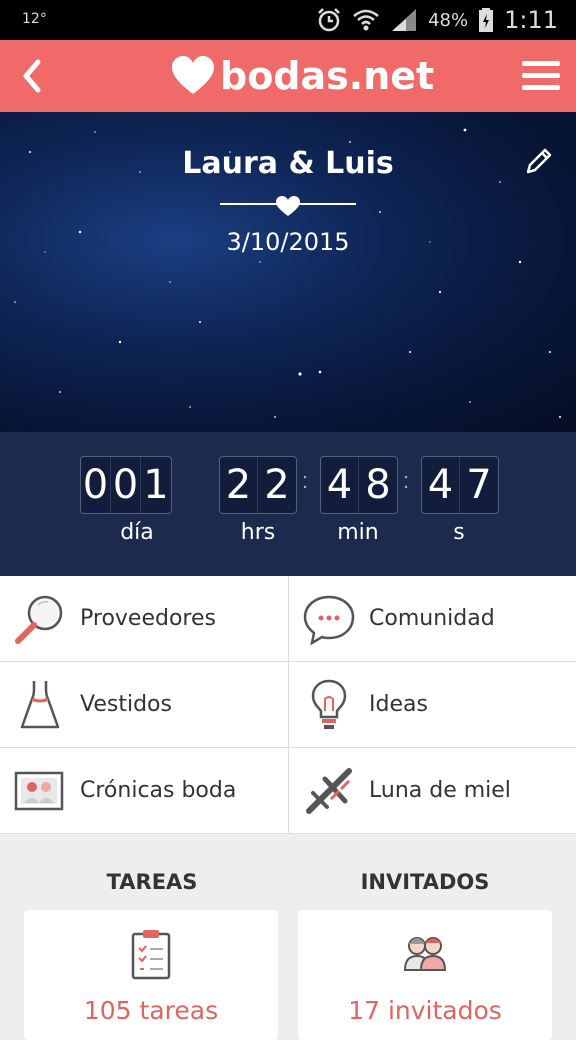 Image resolution: width=576 pixels, height=1040 pixels. I want to click on seconds-counter: 4 7, so click(460, 485).